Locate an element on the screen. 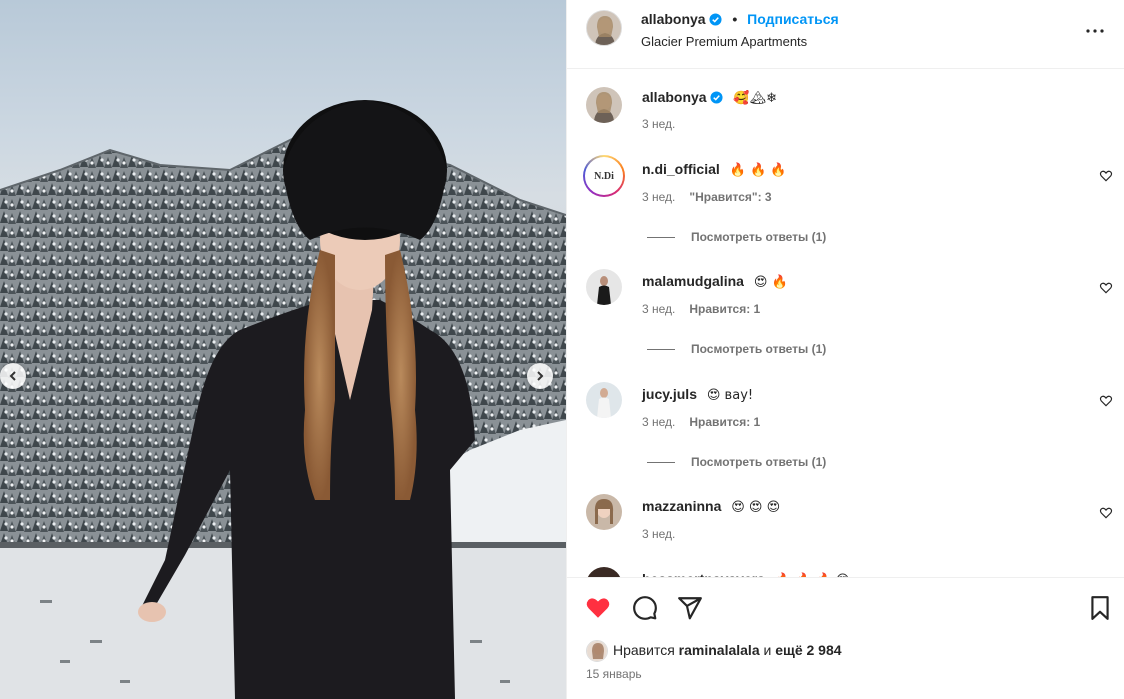 The image size is (1124, 699). comment-line: malamudgalina 😍 🔥 is located at coordinates (715, 281).